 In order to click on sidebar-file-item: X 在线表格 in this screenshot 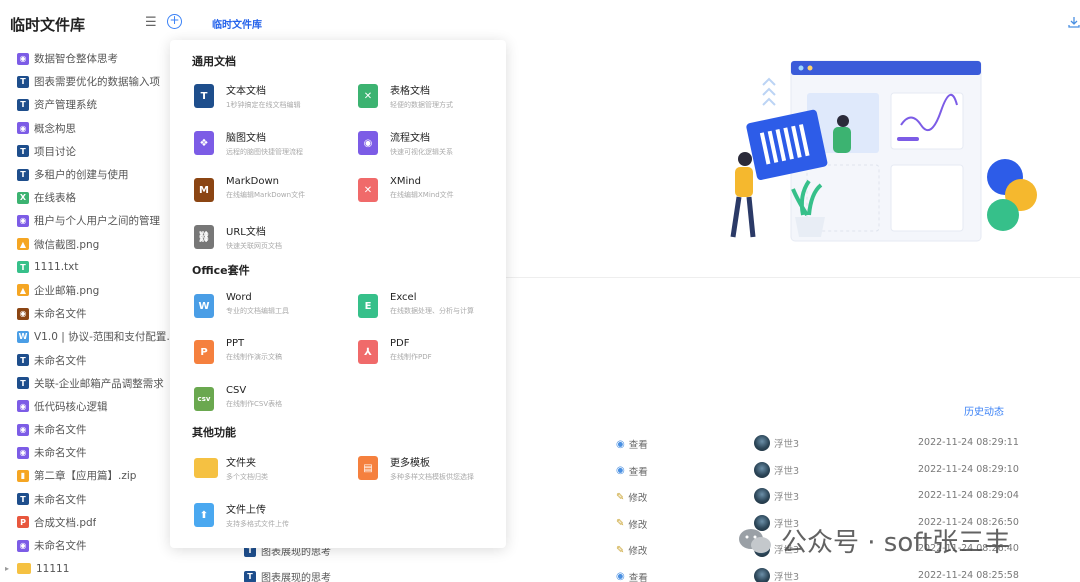, I will do `click(89, 197)`.